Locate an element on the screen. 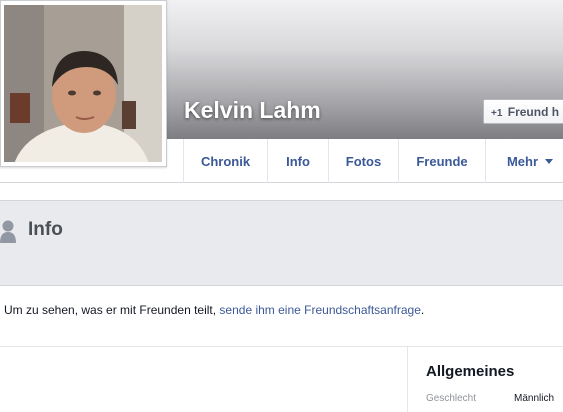 This screenshot has width=563, height=412. profile-name: Kelvin Lahm is located at coordinates (252, 110).